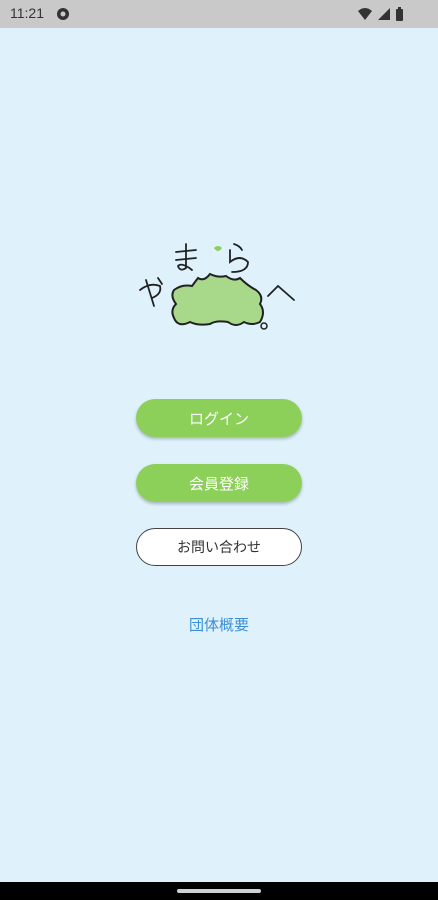 The height and width of the screenshot is (900, 438). What do you see at coordinates (219, 14) in the screenshot?
I see `status-bar: 11:21` at bounding box center [219, 14].